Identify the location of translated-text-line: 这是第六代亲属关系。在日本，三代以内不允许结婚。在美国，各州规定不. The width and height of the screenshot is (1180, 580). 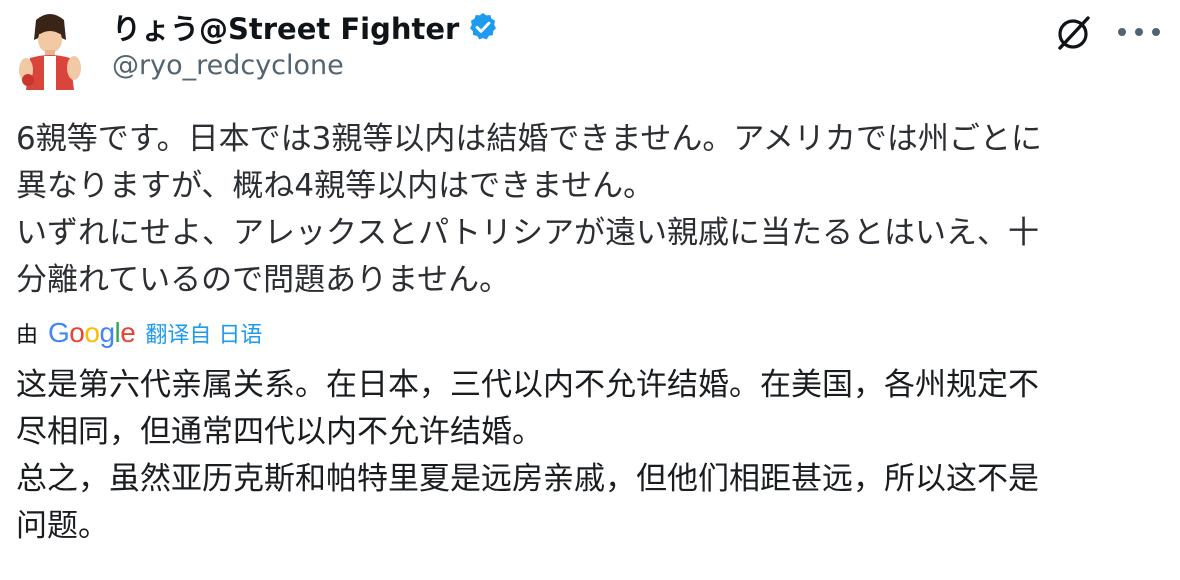
(527, 385).